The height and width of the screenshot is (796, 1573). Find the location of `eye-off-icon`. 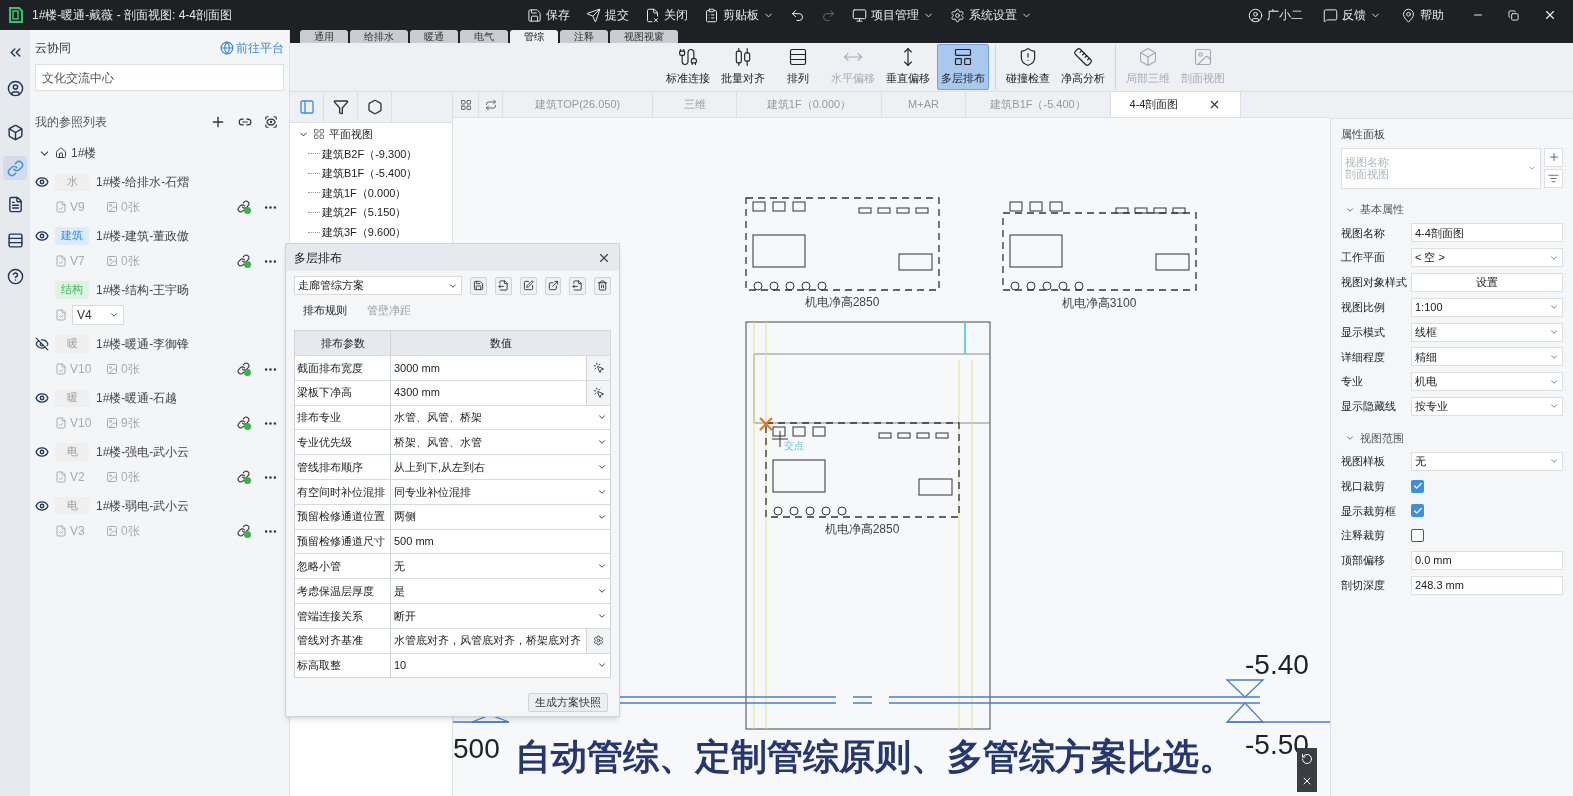

eye-off-icon is located at coordinates (42, 343).